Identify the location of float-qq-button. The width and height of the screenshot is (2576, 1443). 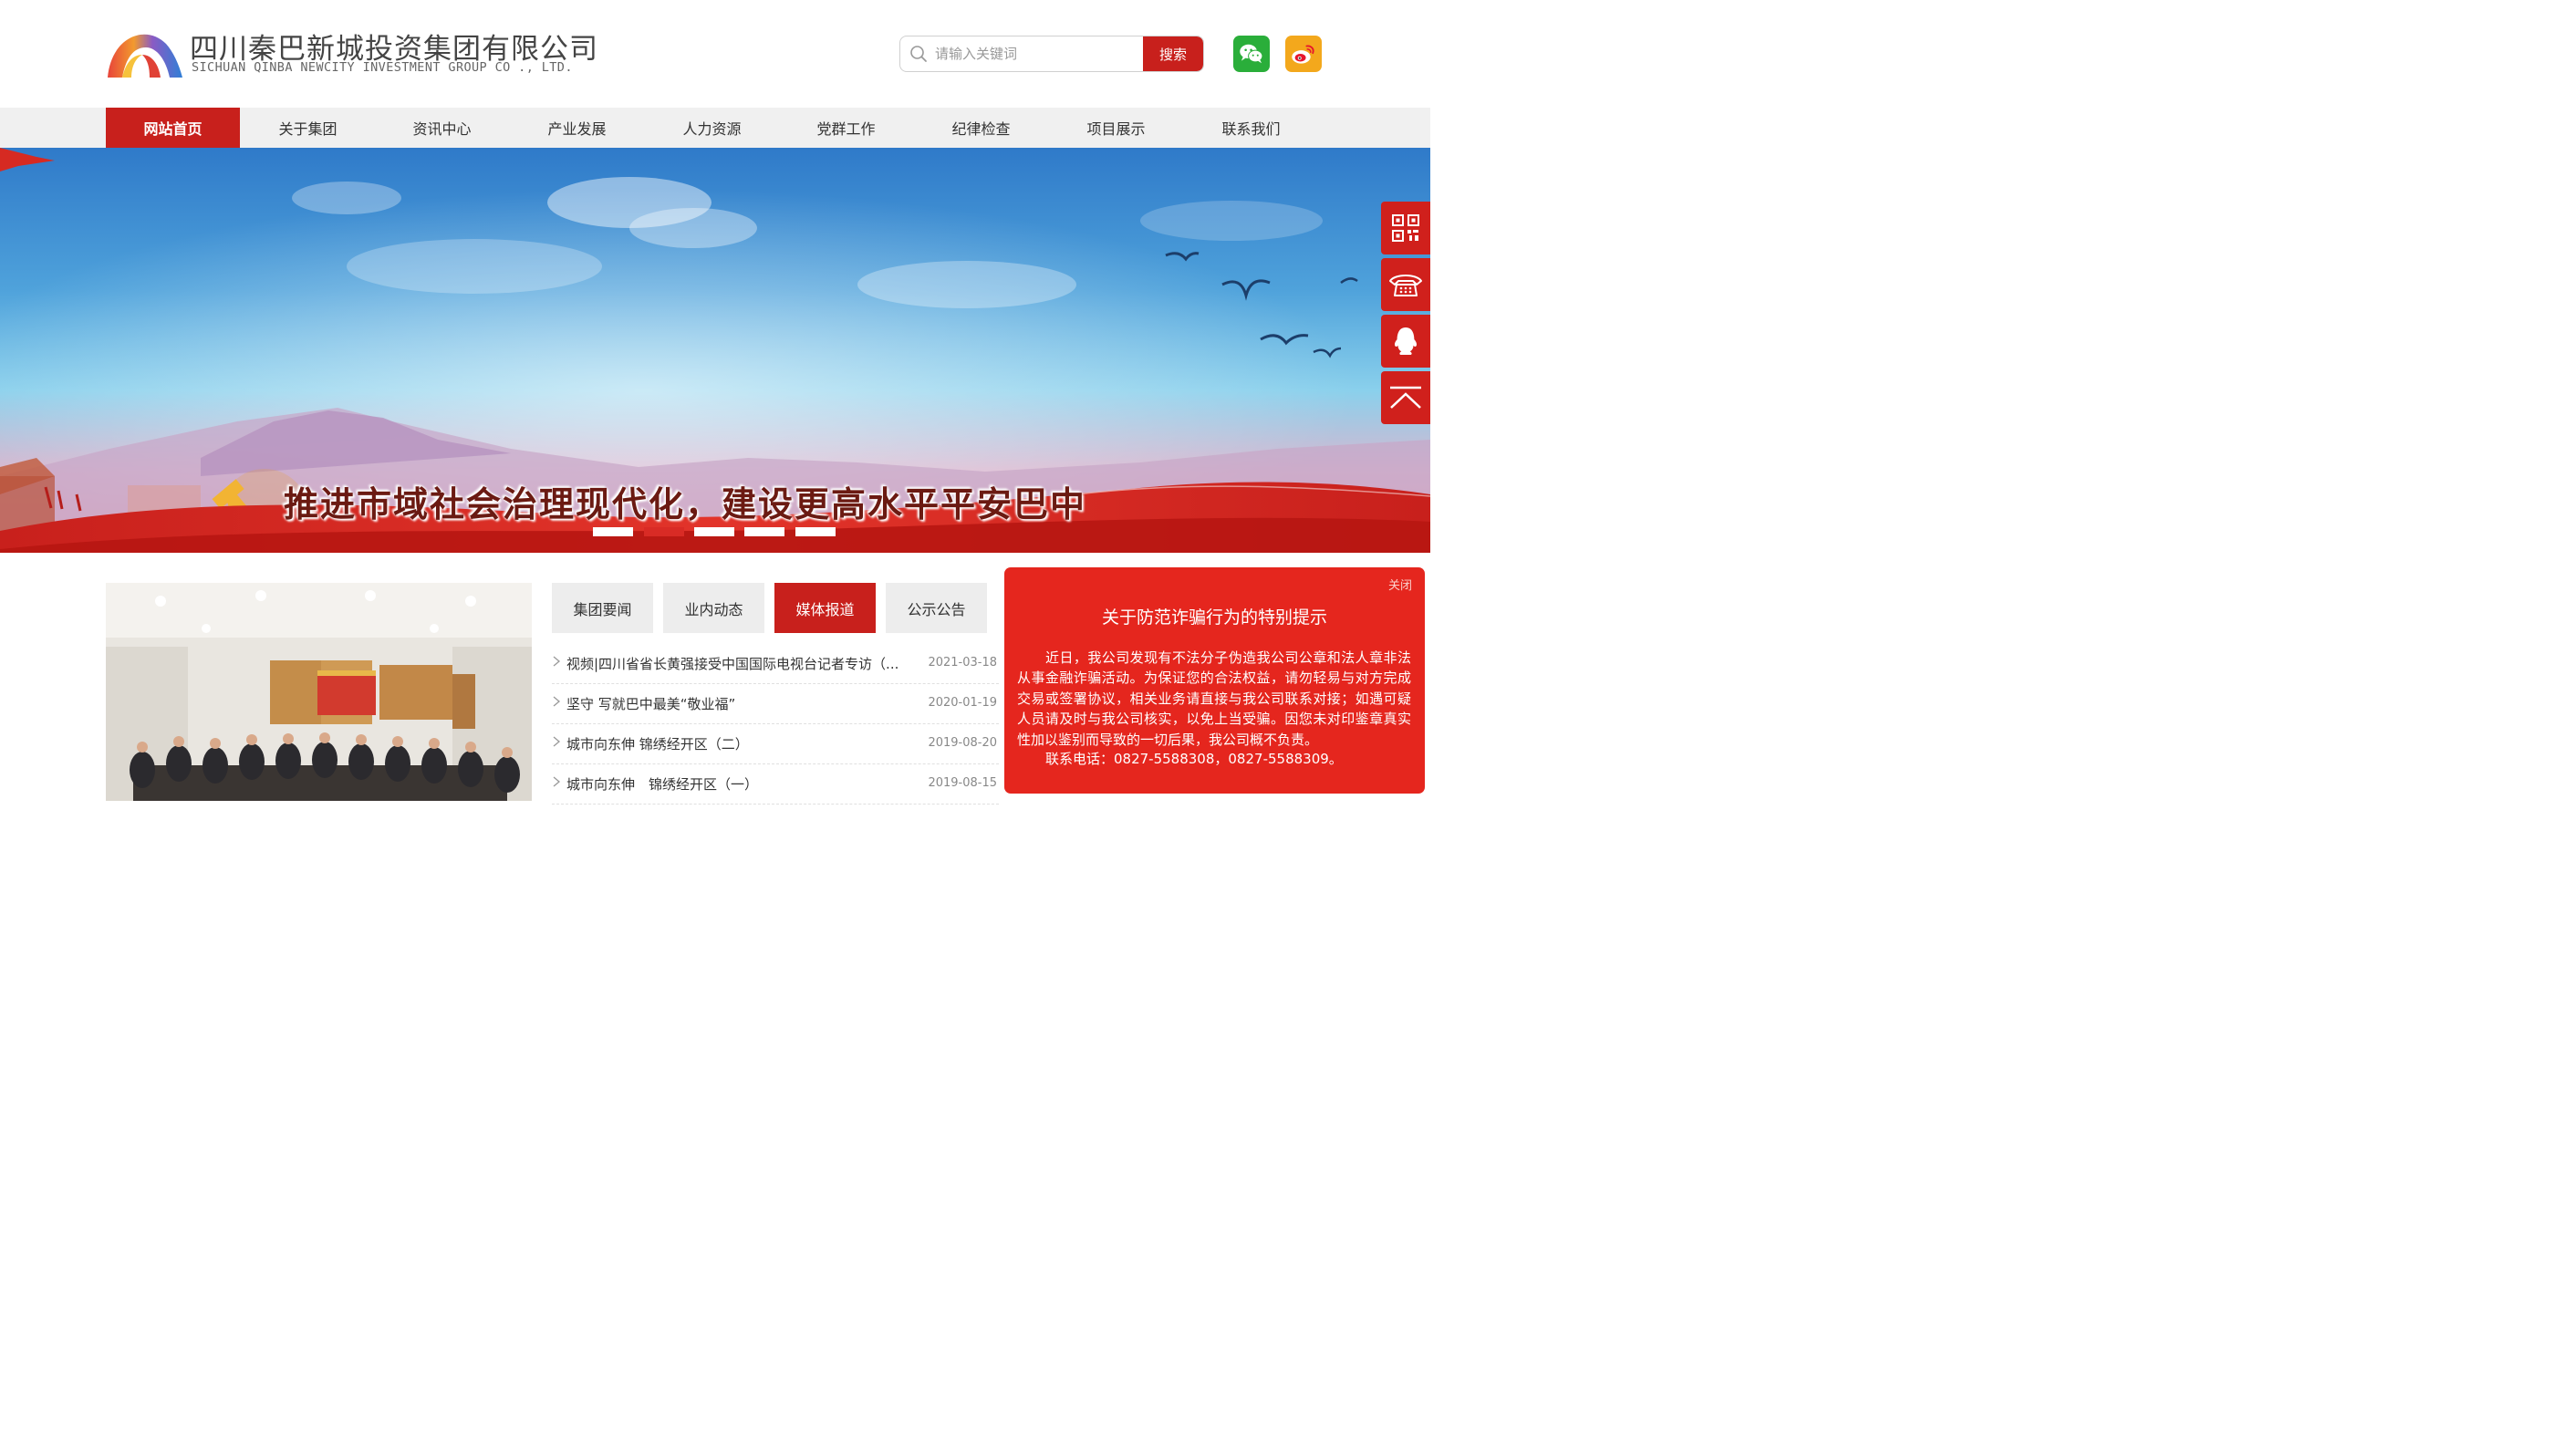
(1405, 341).